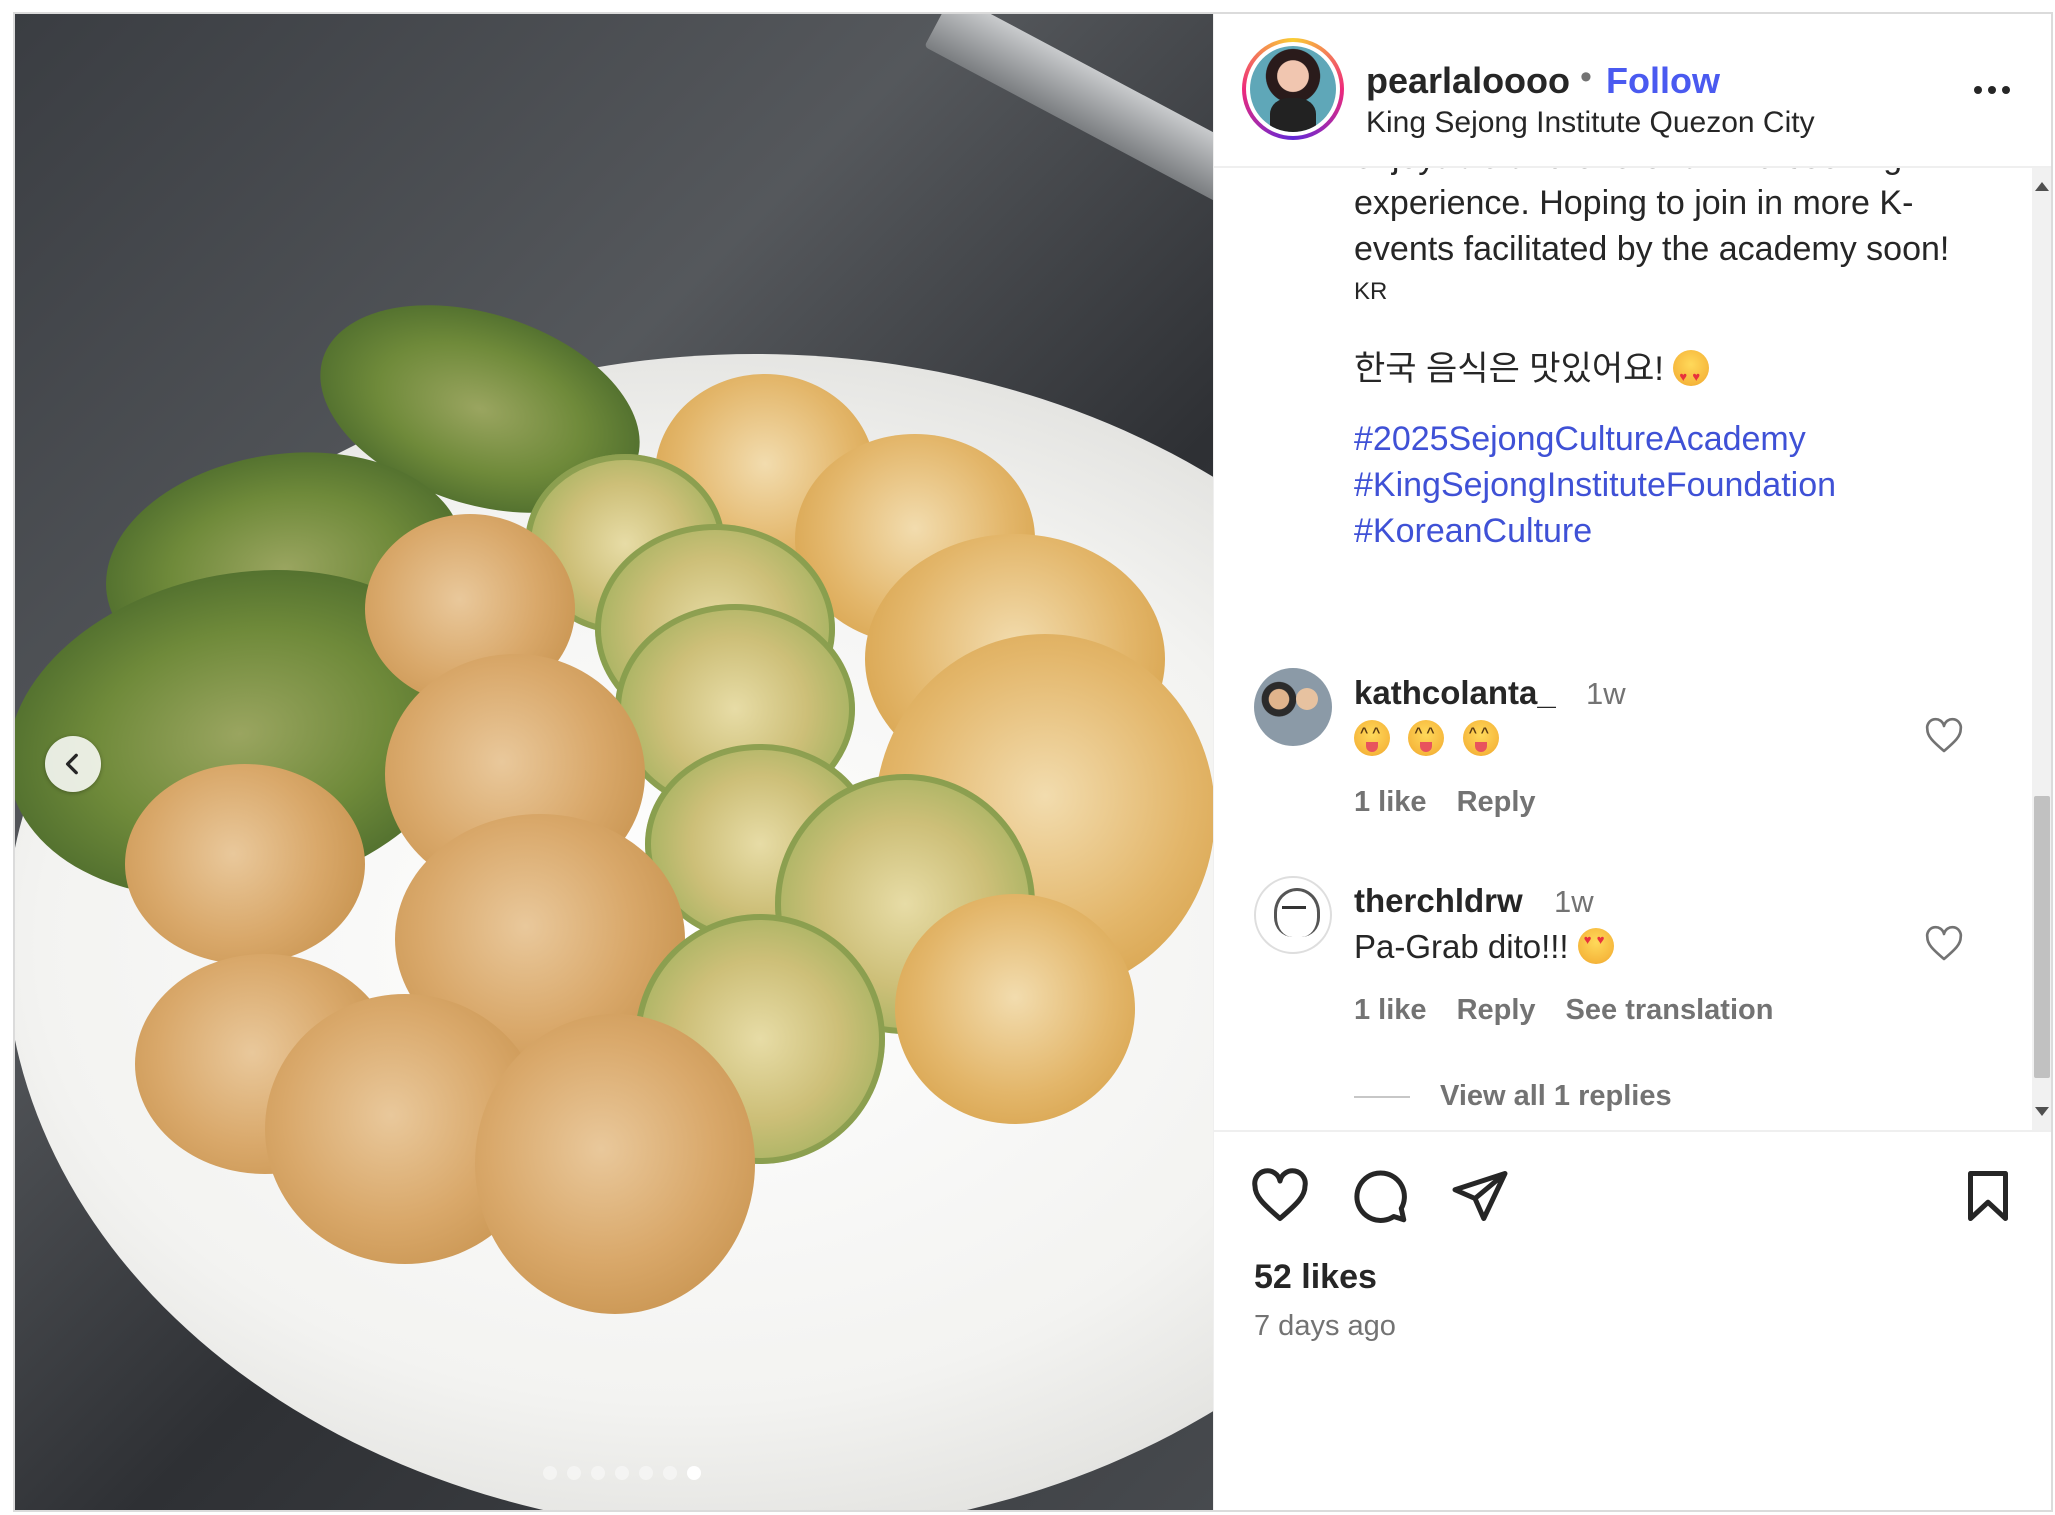 This screenshot has width=2055, height=1515. I want to click on previous-photo-button, so click(73, 764).